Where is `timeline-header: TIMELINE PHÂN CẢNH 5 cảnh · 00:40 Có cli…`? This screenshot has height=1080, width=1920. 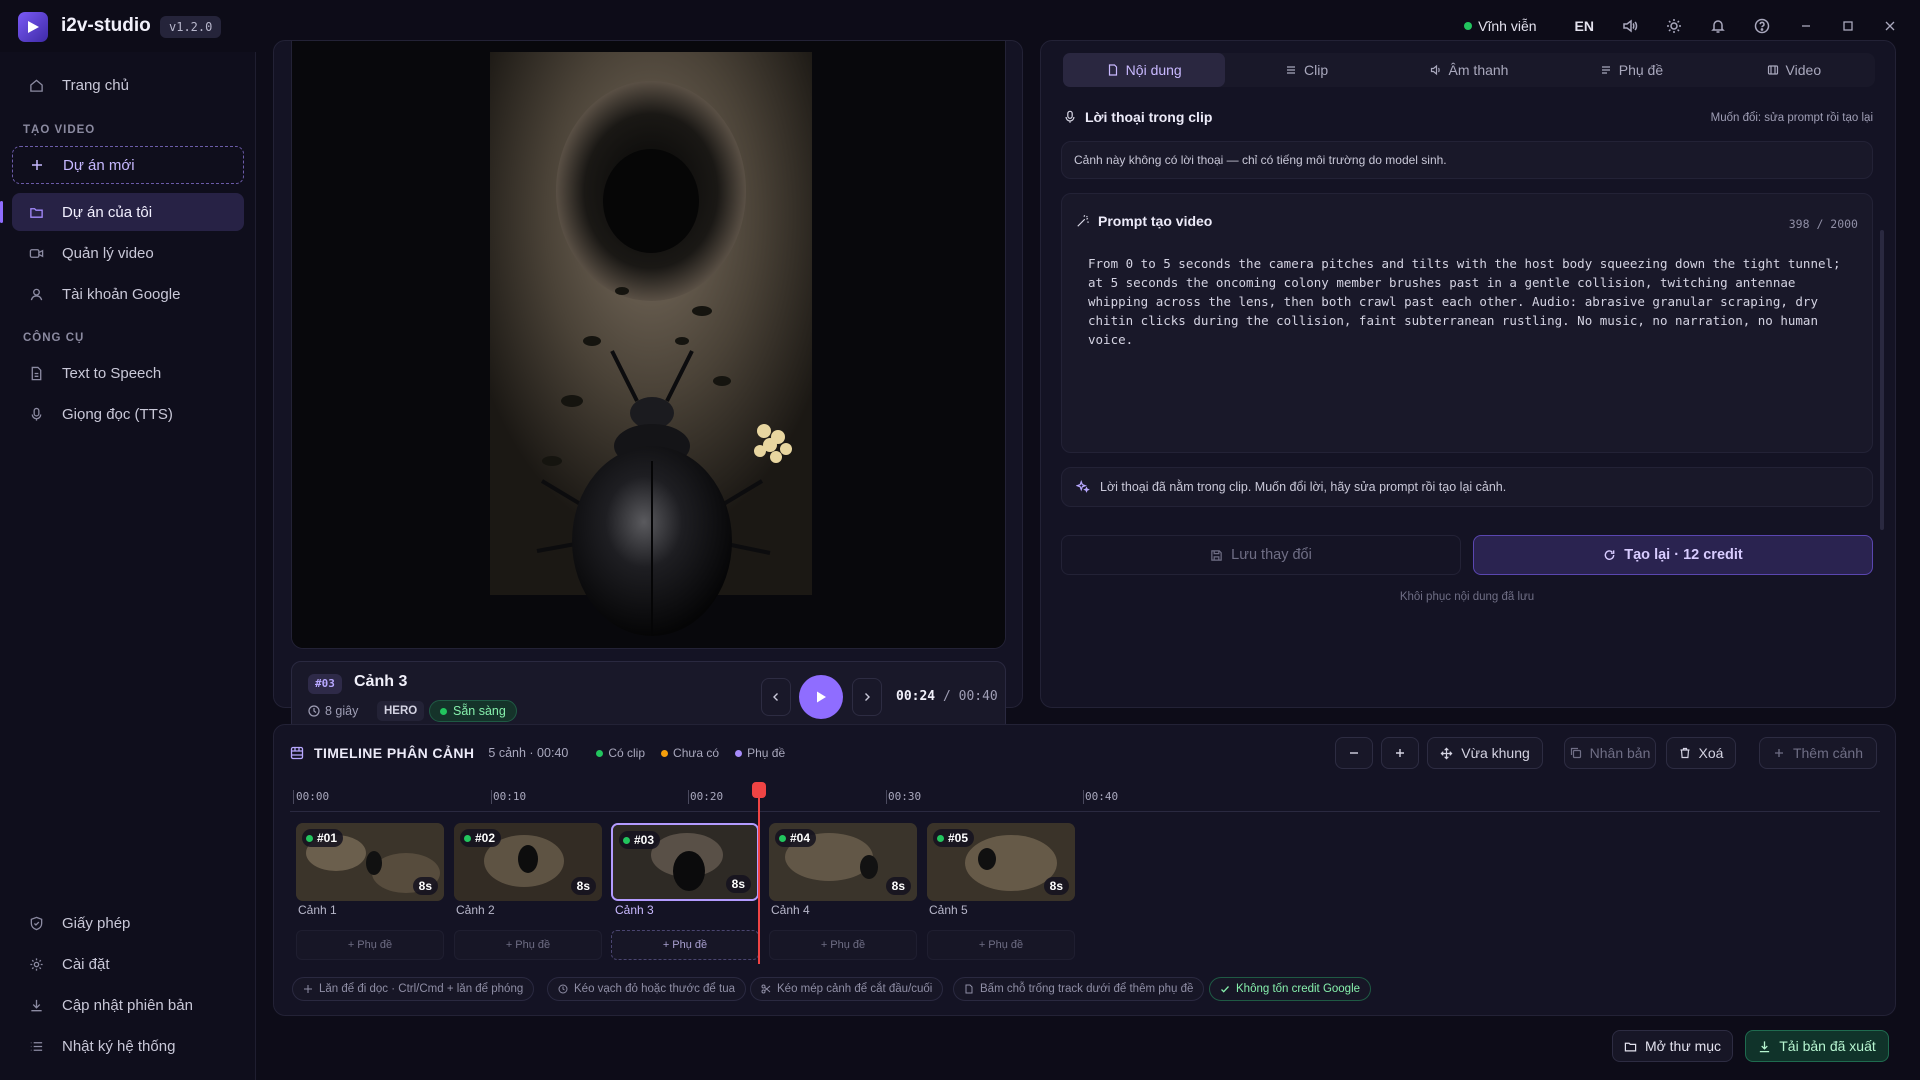 timeline-header: TIMELINE PHÂN CẢNH 5 cảnh · 00:40 Có cli… is located at coordinates (537, 753).